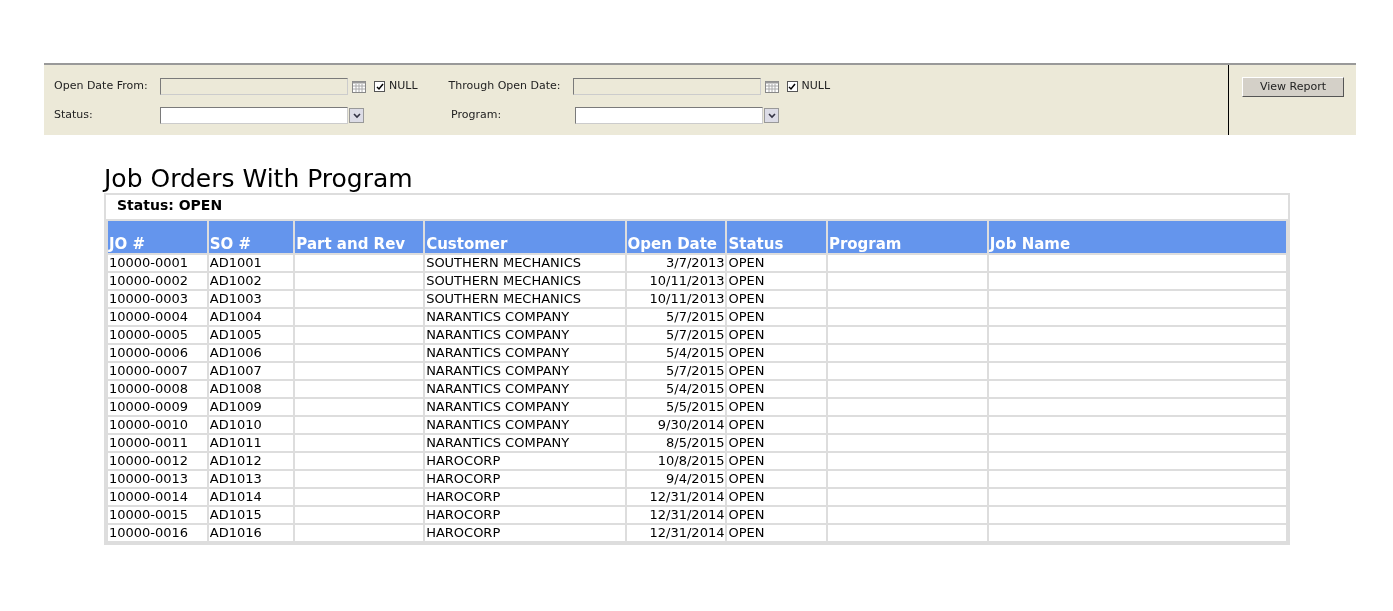  Describe the element at coordinates (251, 245) in the screenshot. I see `column-header: SO #` at that location.